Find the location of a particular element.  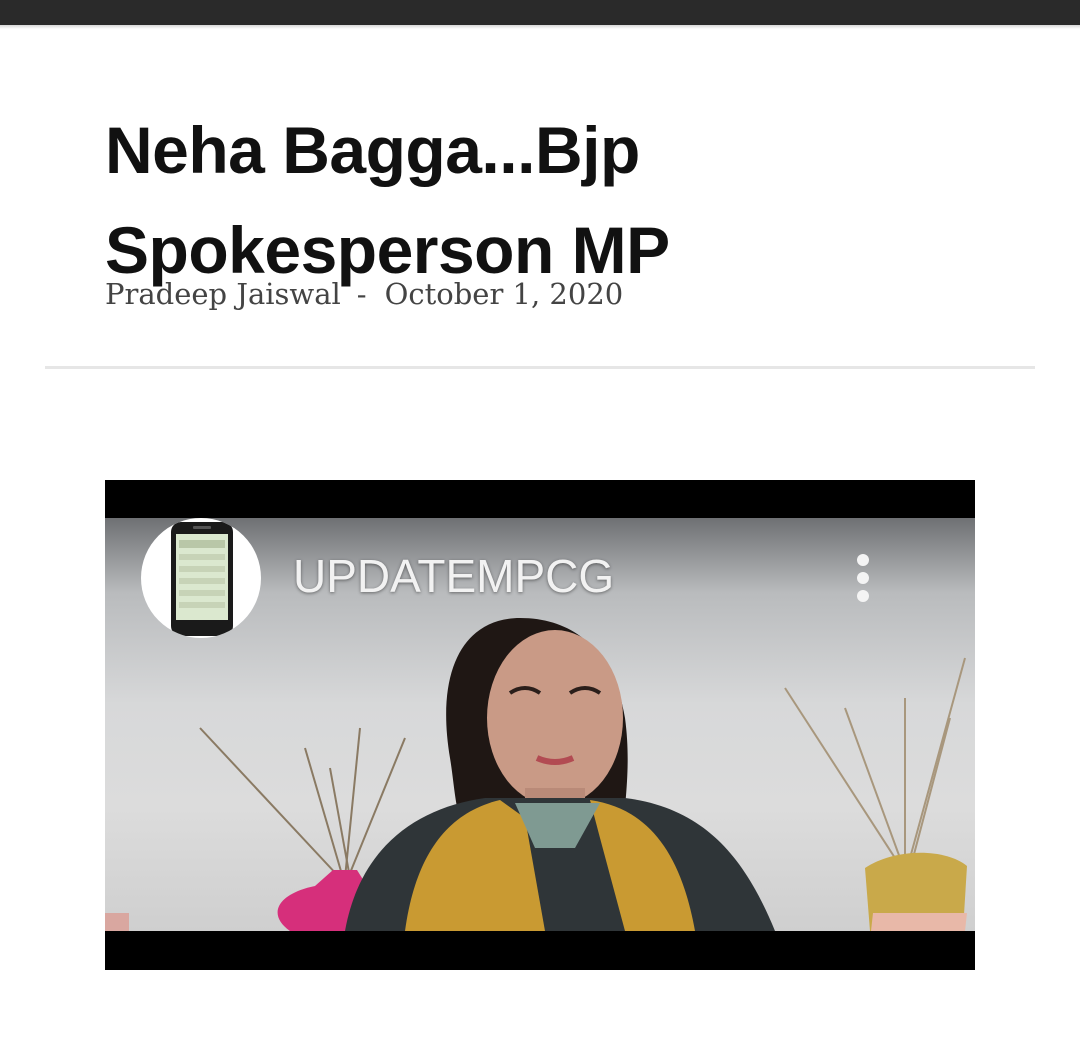

phone-icon is located at coordinates (202, 579).